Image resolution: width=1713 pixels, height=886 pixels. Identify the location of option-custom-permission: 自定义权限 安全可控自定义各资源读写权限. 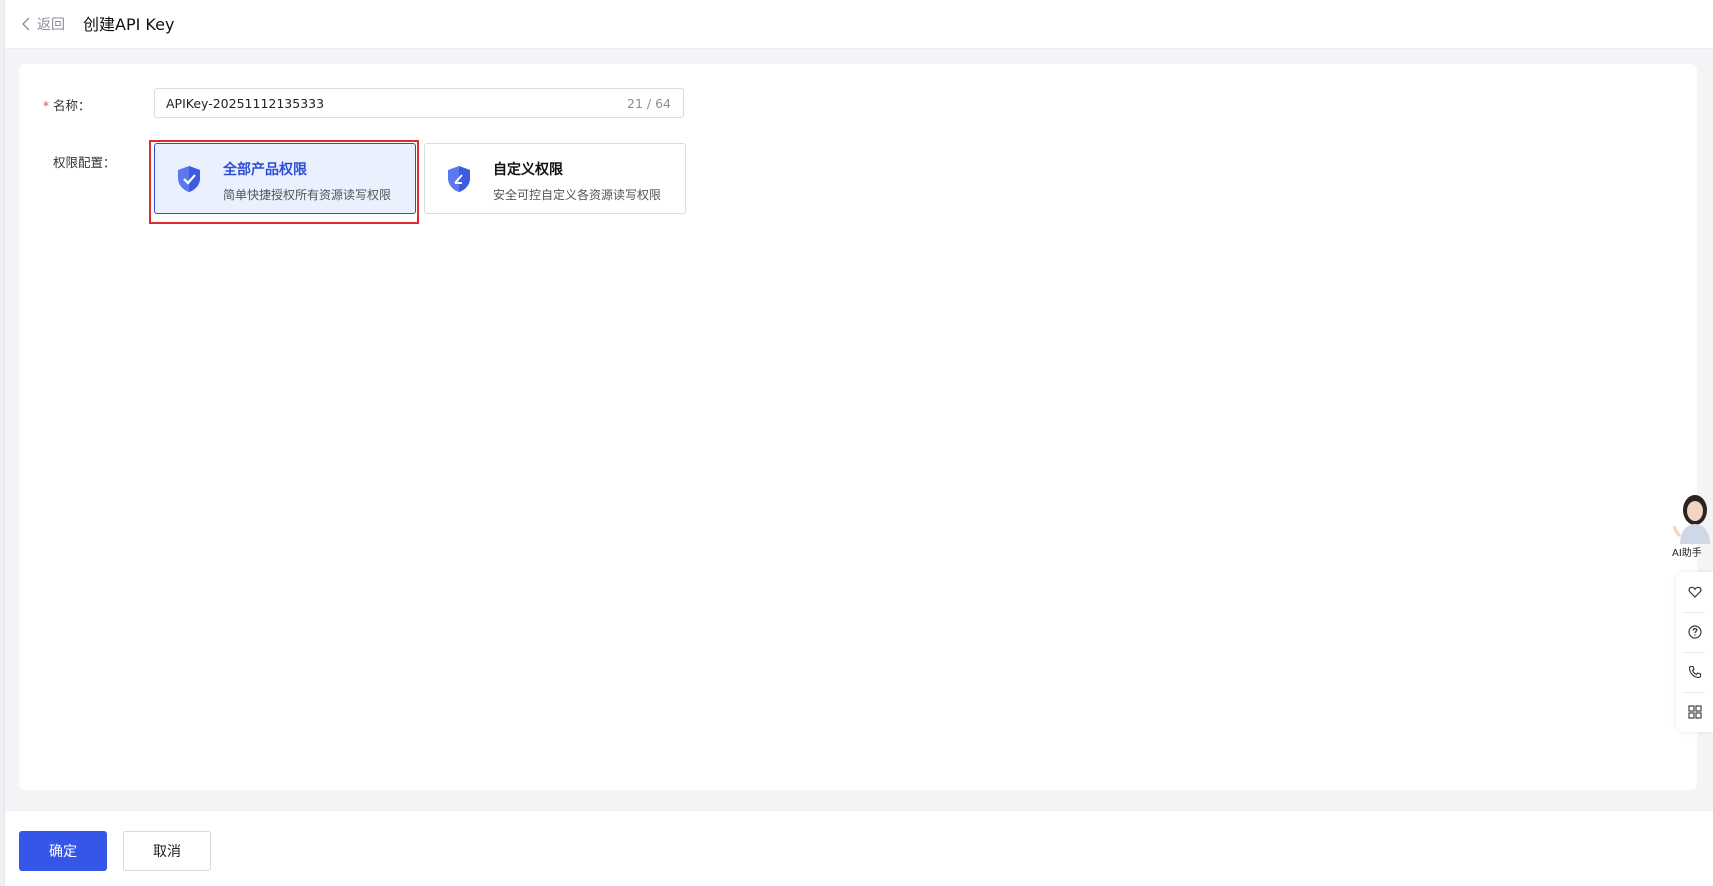
(555, 178).